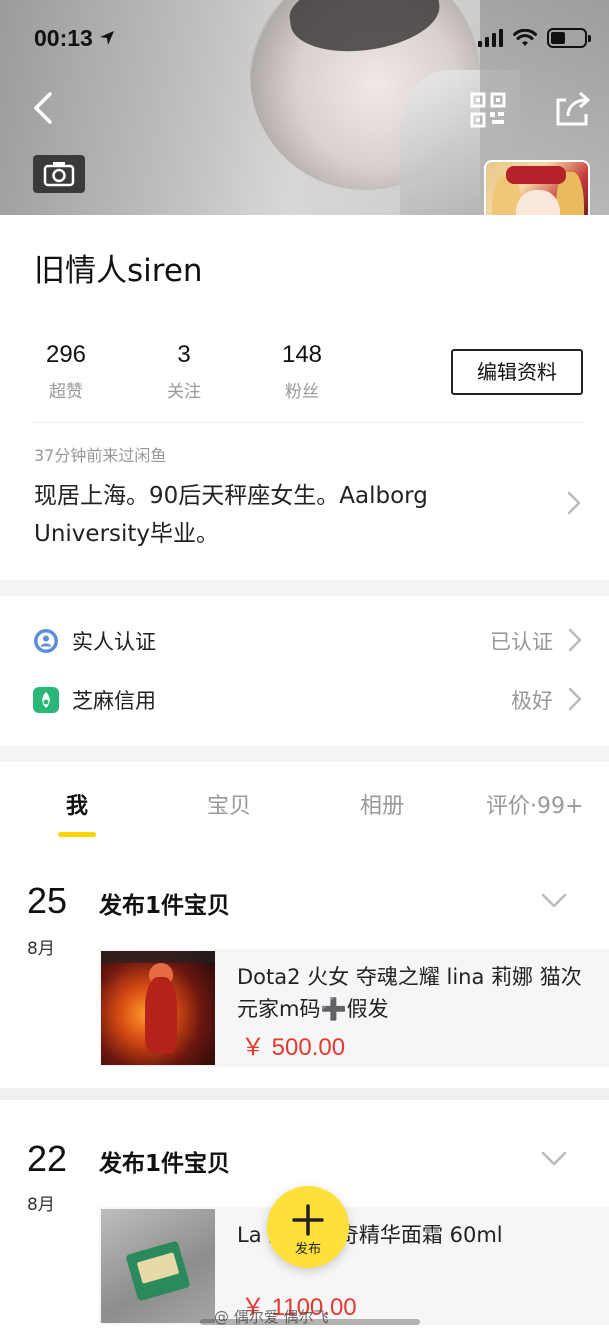  I want to click on tab-me: 我, so click(77, 804).